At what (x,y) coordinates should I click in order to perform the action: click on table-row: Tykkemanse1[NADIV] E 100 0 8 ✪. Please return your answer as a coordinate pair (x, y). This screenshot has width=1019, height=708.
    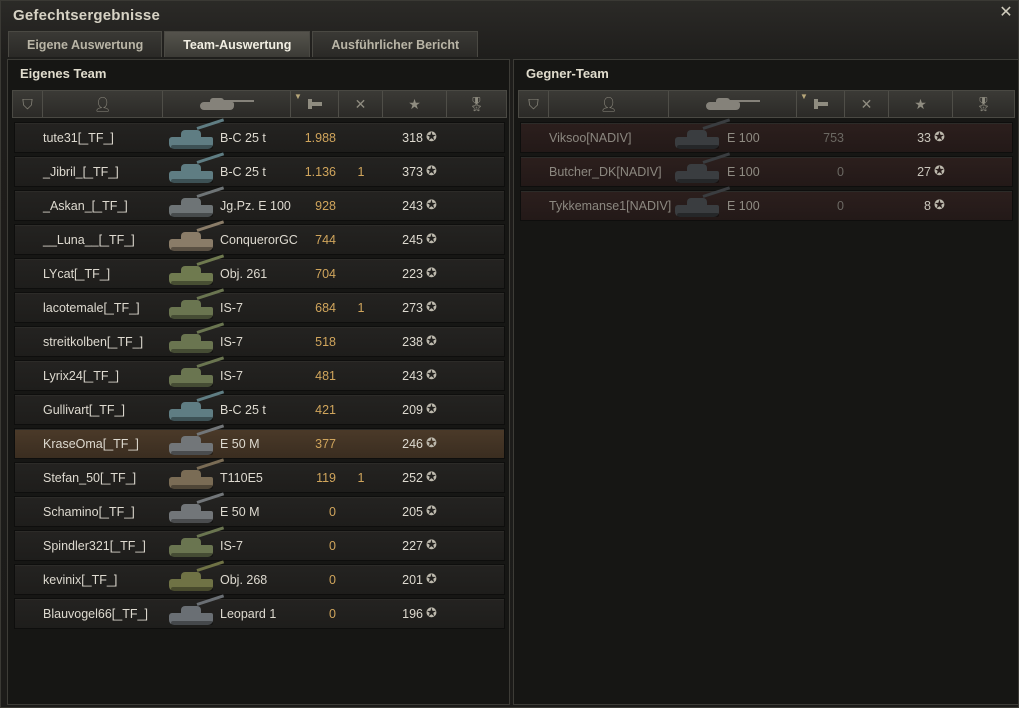
    Looking at the image, I should click on (766, 203).